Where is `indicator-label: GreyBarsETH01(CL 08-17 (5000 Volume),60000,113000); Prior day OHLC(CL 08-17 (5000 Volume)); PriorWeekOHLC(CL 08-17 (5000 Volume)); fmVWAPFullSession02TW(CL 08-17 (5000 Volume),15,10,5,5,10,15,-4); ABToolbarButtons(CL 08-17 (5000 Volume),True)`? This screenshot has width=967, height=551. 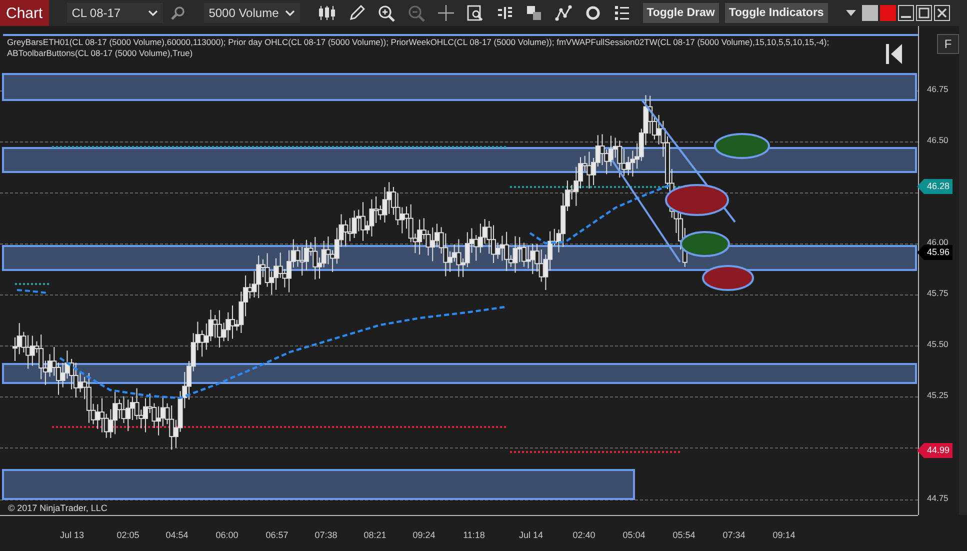
indicator-label: GreyBarsETH01(CL 08-17 (5000 Volume),60000,113000); Prior day OHLC(CL 08-17 (5000 Volume)); PriorWeekOHLC(CL 08-17 (5000 Volume)); fmVWAPFullSession02TW(CL 08-17 (5000 Volume),15,10,5,5,10,15,-4); ABToolbarButtons(CL 08-17 (5000 Volume),True) is located at coordinates (418, 48).